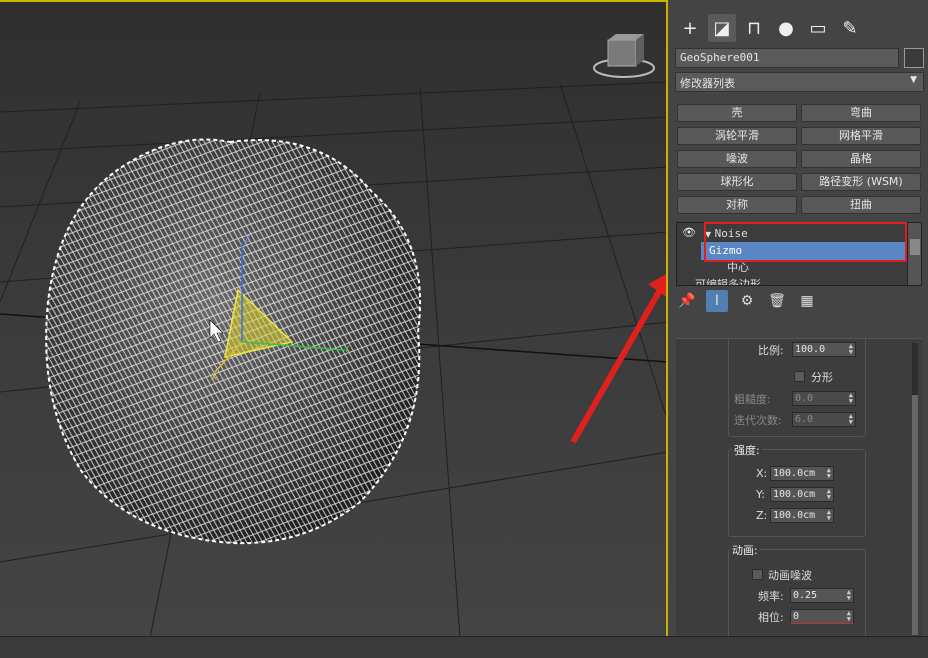  I want to click on make-unique-icon: ⚙, so click(747, 301).